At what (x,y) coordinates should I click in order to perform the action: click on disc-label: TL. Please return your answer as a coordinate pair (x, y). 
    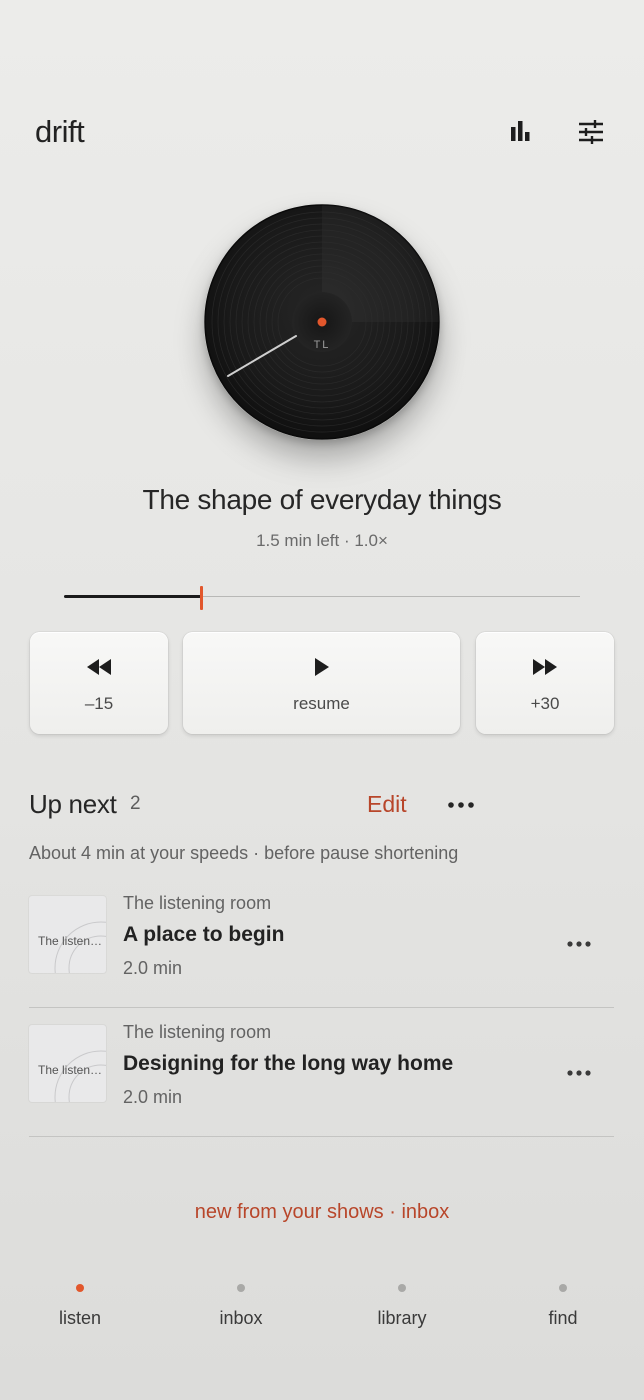
    Looking at the image, I should click on (322, 345).